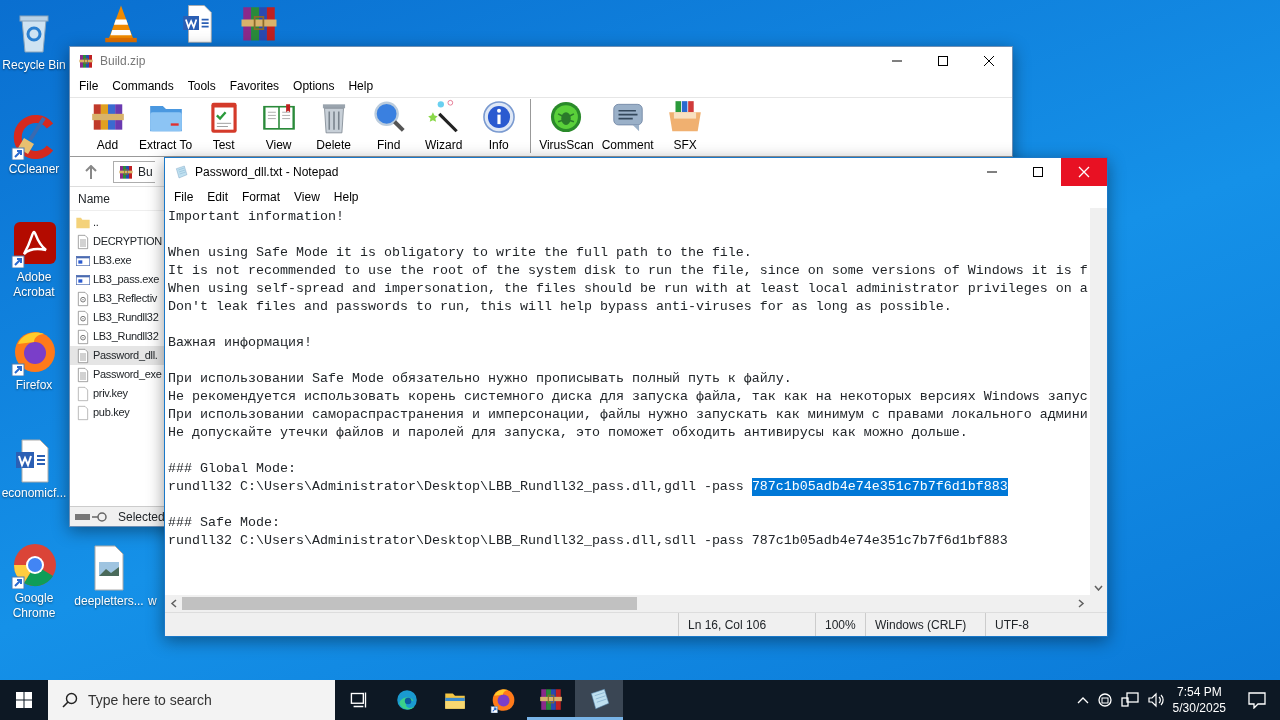 The width and height of the screenshot is (1280, 720). Describe the element at coordinates (628, 397) in the screenshot. I see `text-line: Не рекомендуется использовать корень системного диска для запуска файла, так как на некоторых версиях Windows запус` at that location.